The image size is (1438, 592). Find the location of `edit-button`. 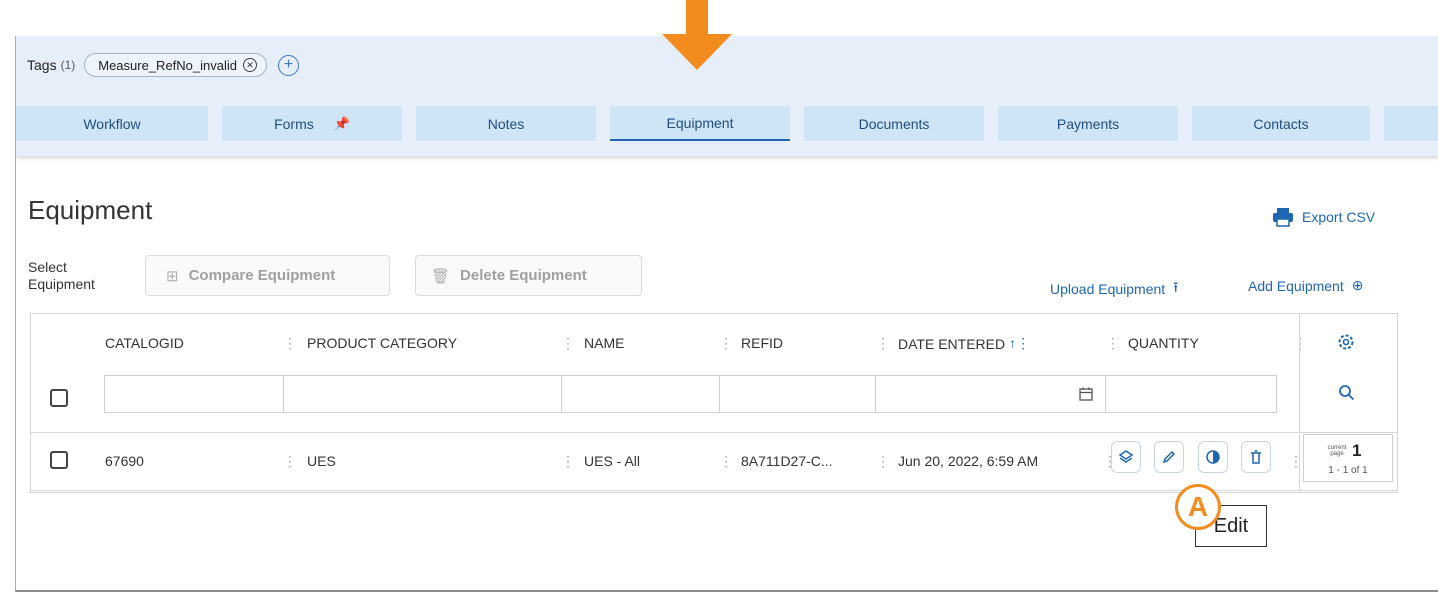

edit-button is located at coordinates (1169, 457).